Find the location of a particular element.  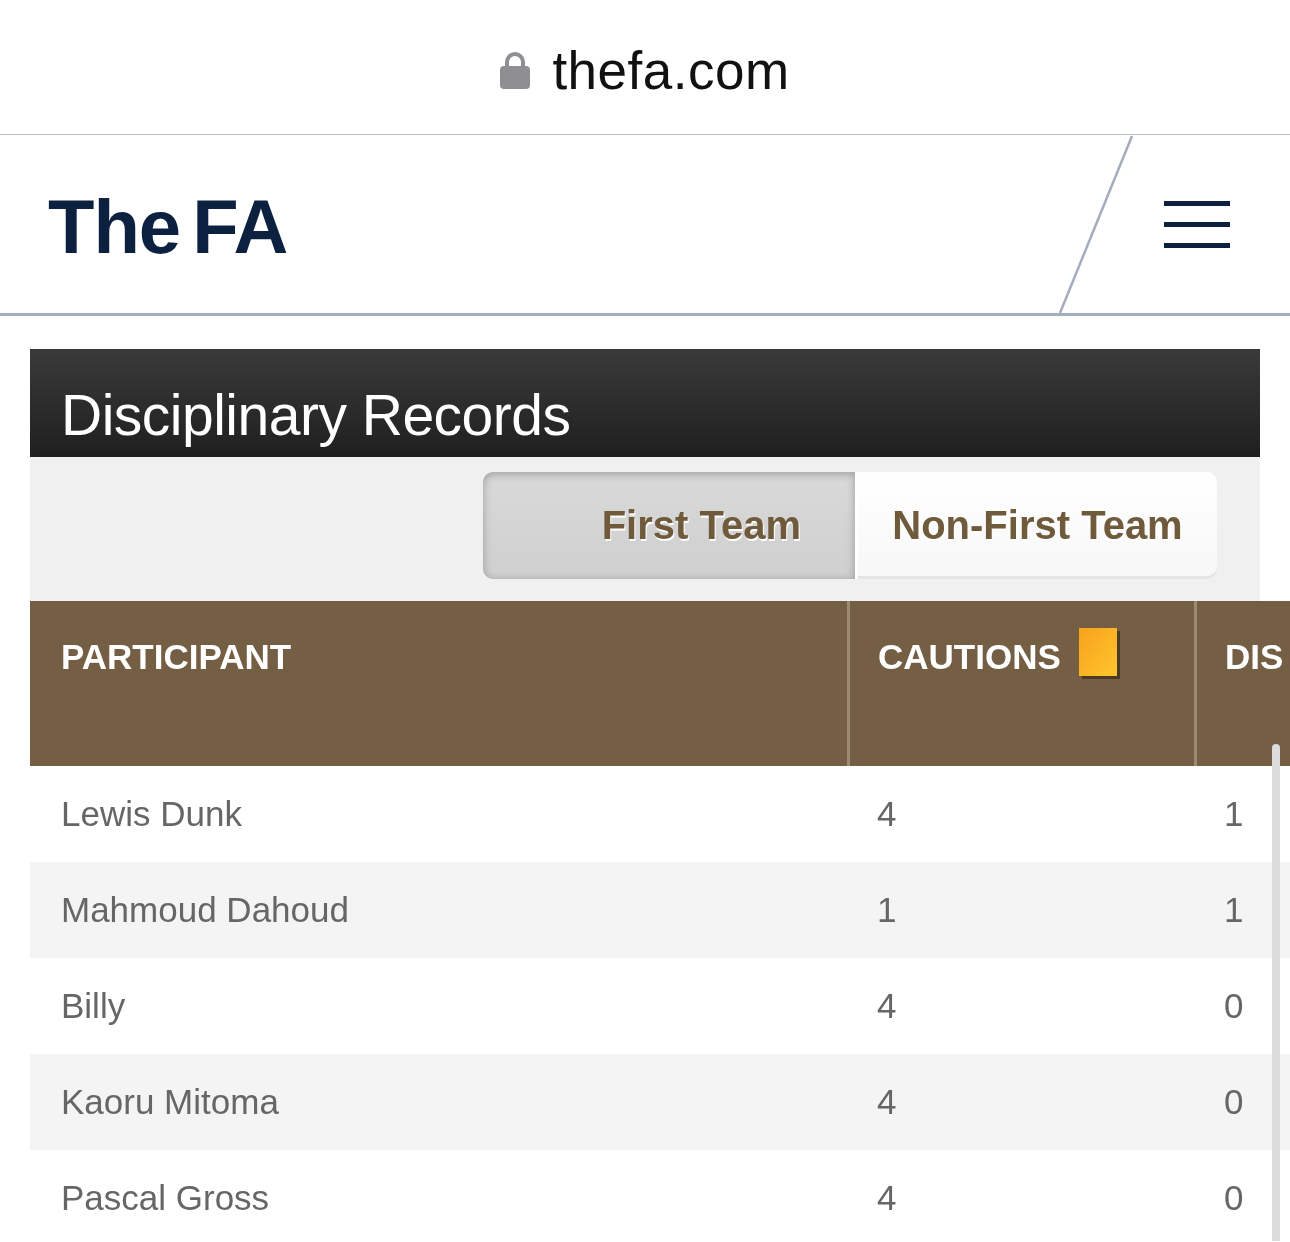

panel-title: Disciplinary Records is located at coordinates (316, 415).